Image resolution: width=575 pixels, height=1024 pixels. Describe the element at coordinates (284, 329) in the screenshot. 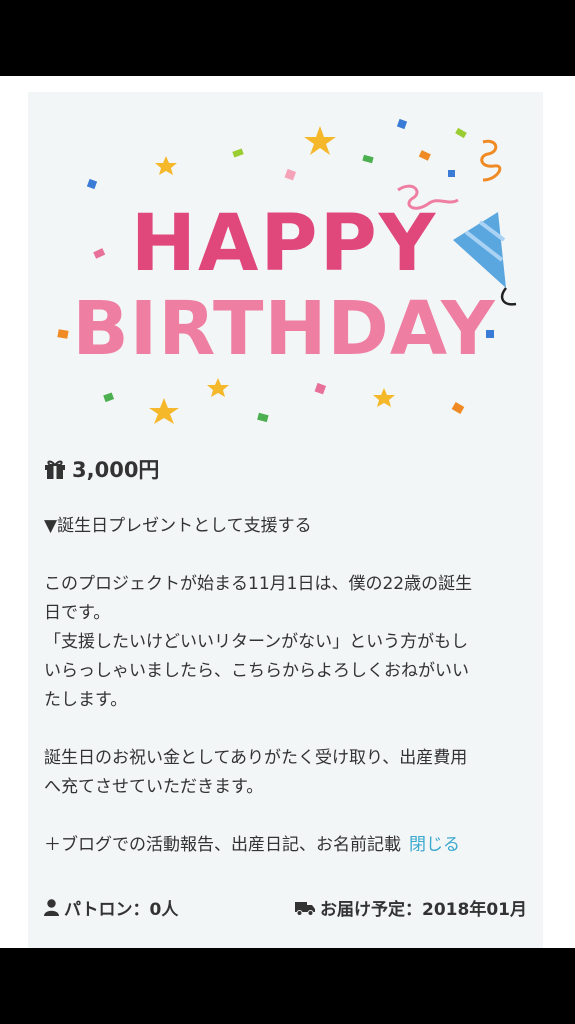

I see `hero-line2: BIRTHDAY` at that location.